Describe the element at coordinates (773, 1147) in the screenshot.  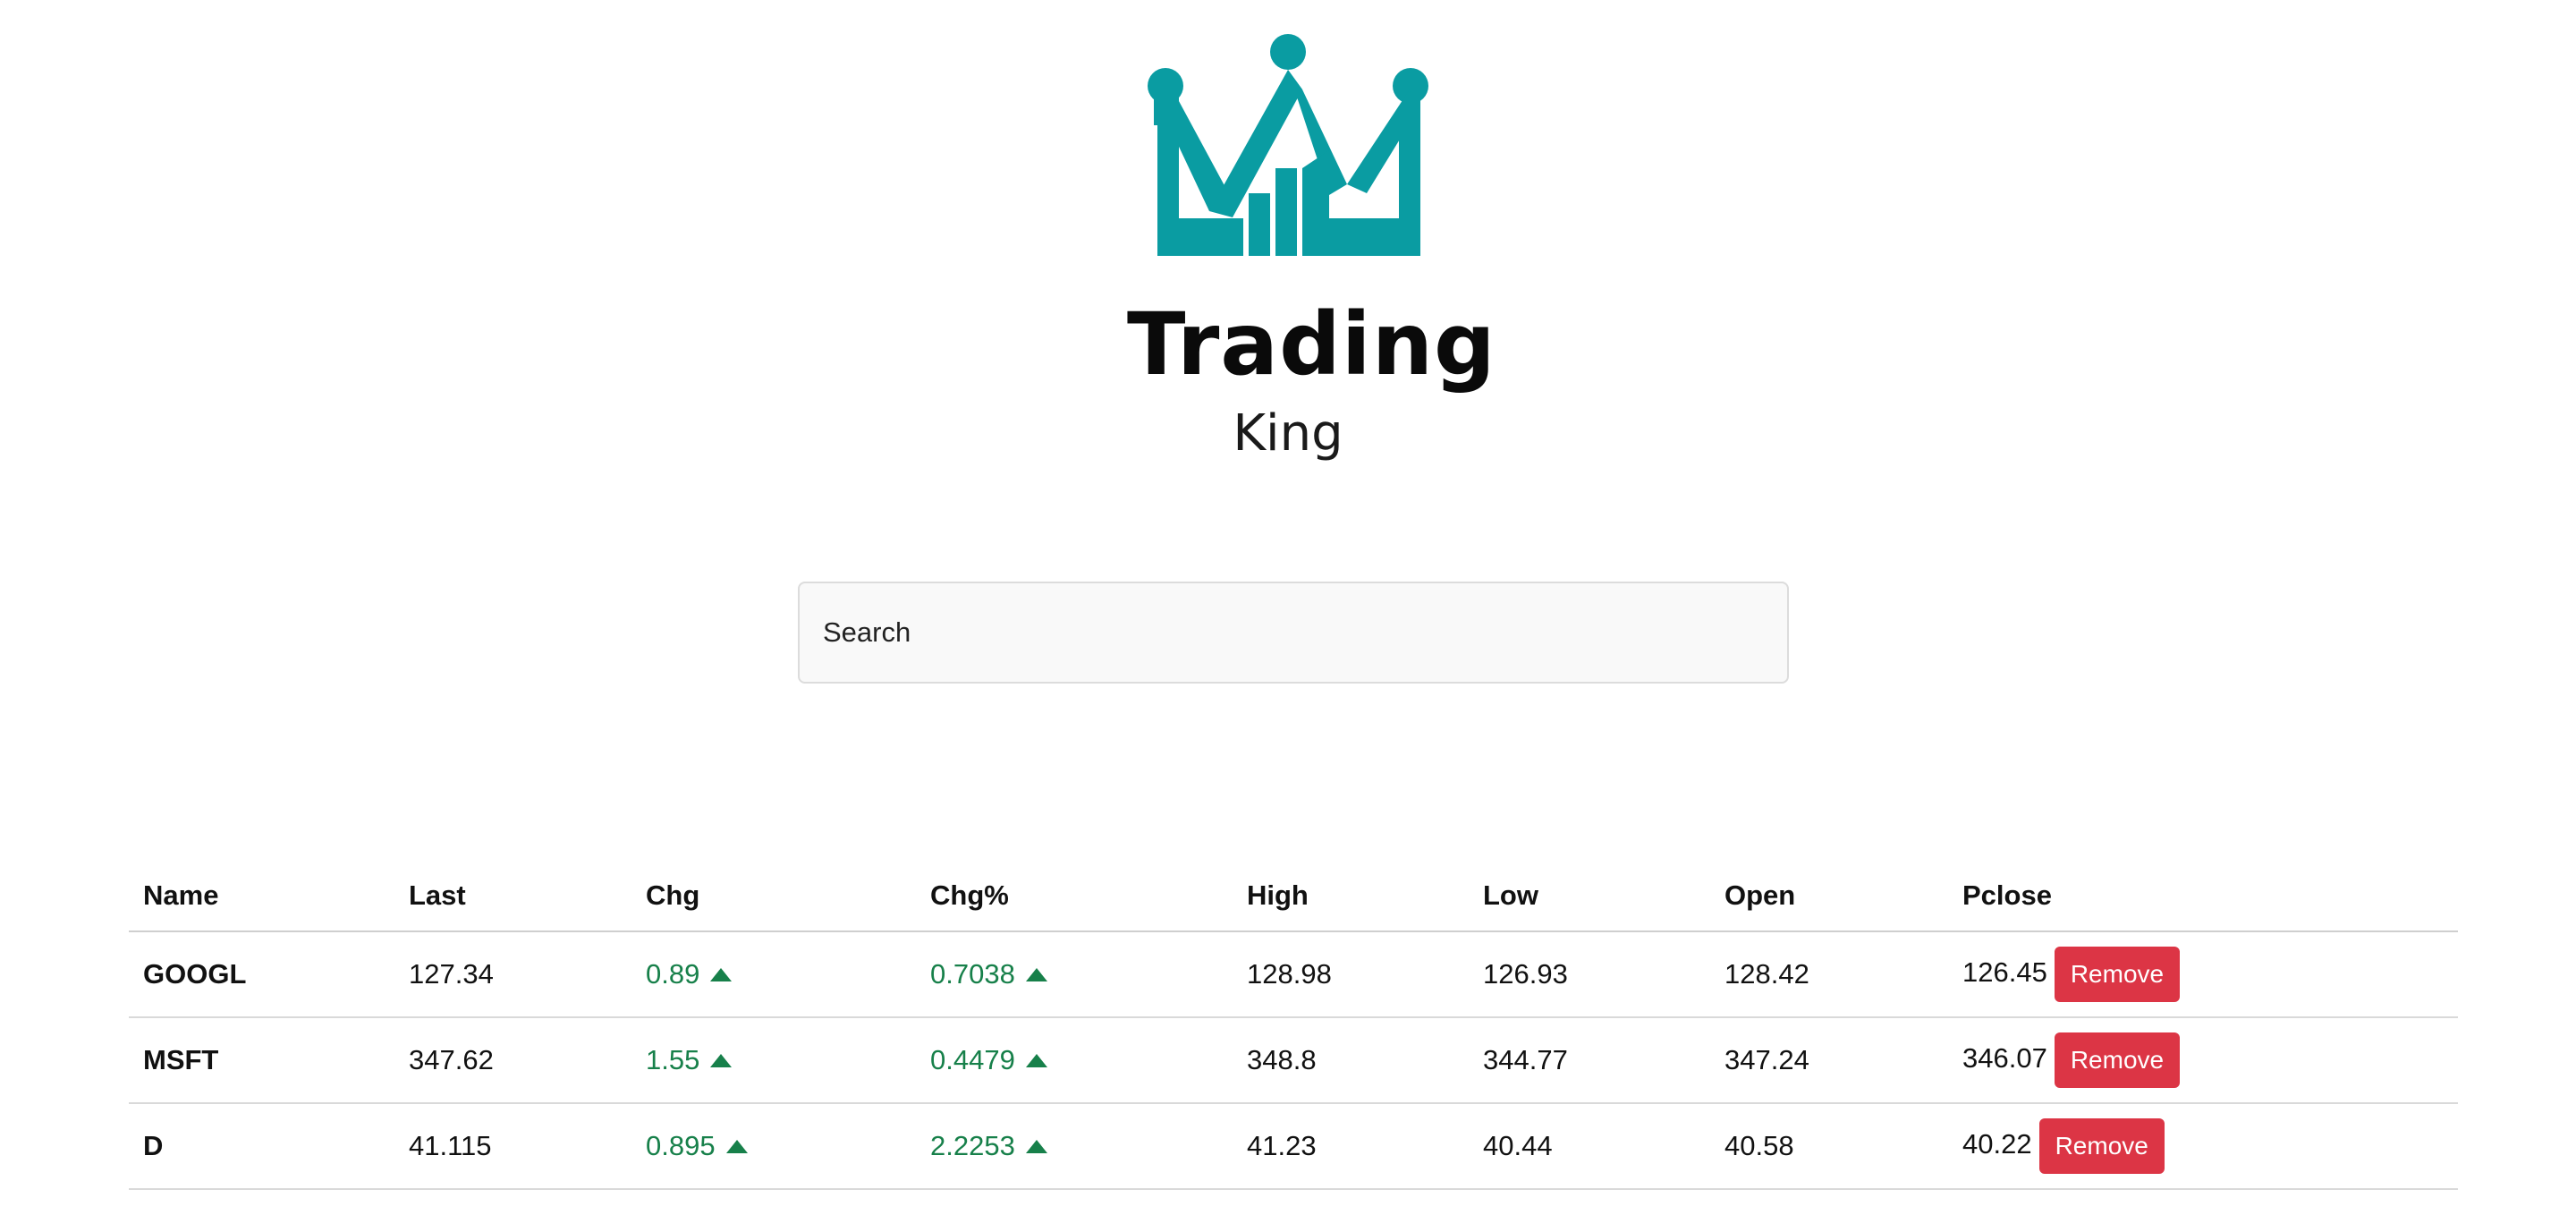
I see `cell-chg: 0.895` at that location.